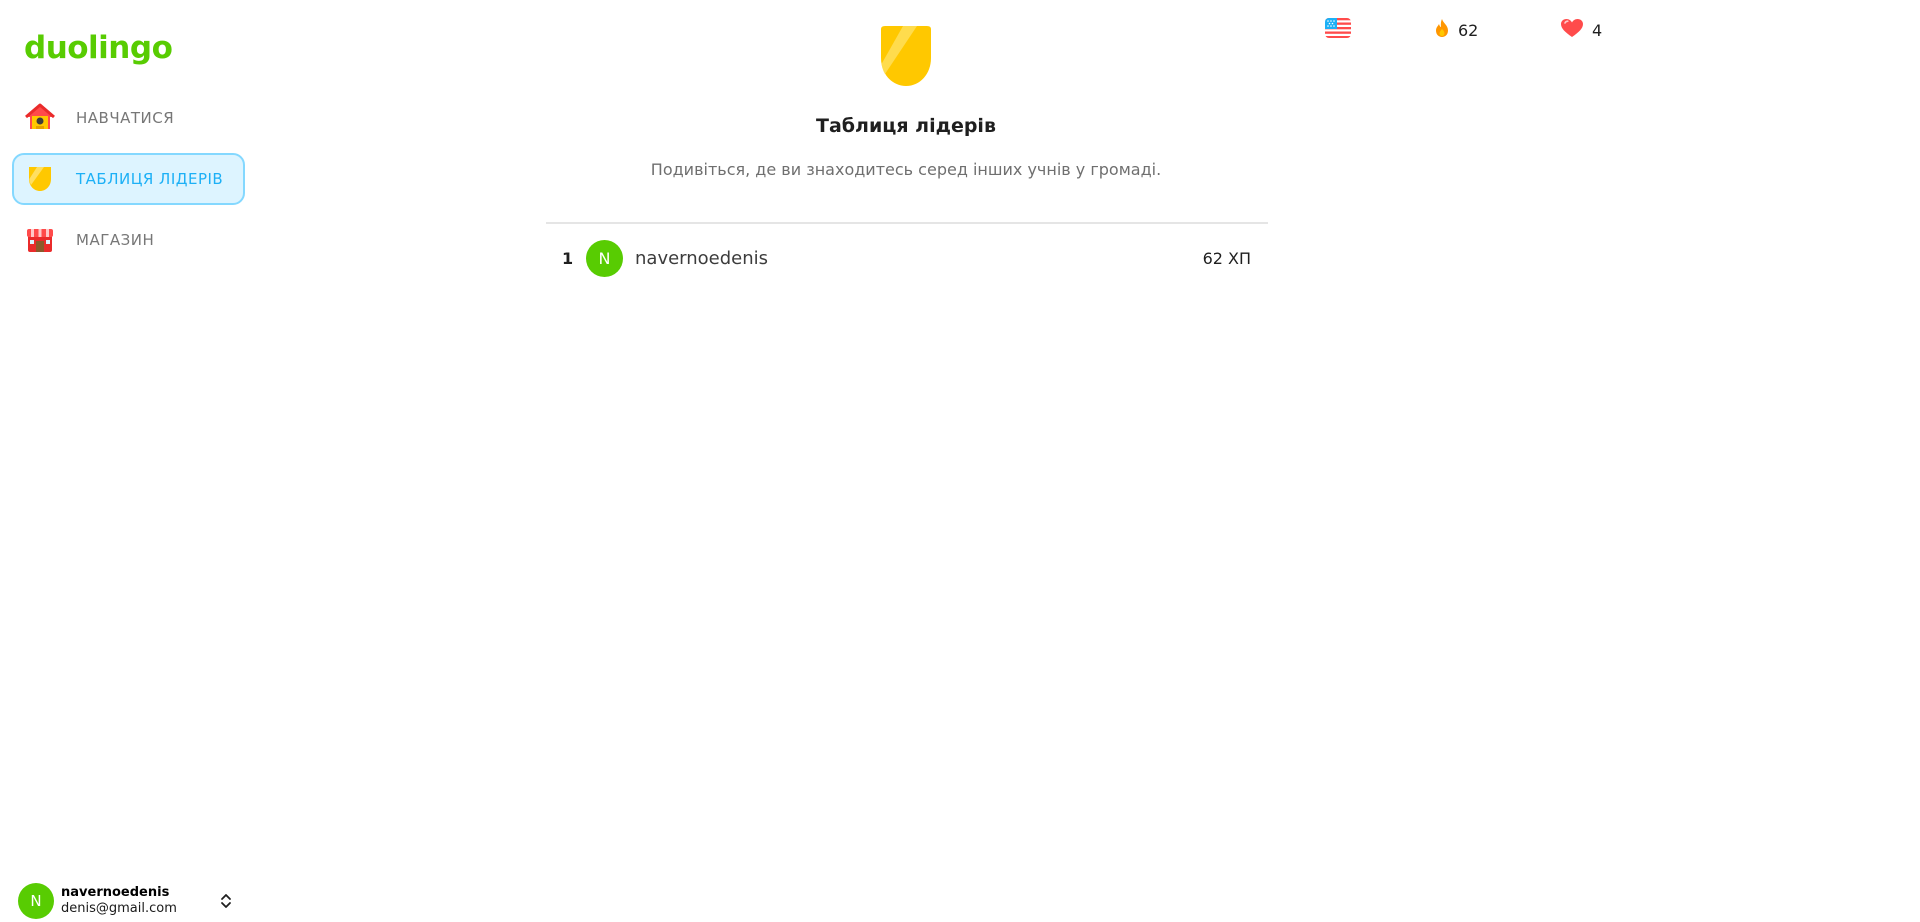  I want to click on language-selector, so click(1338, 30).